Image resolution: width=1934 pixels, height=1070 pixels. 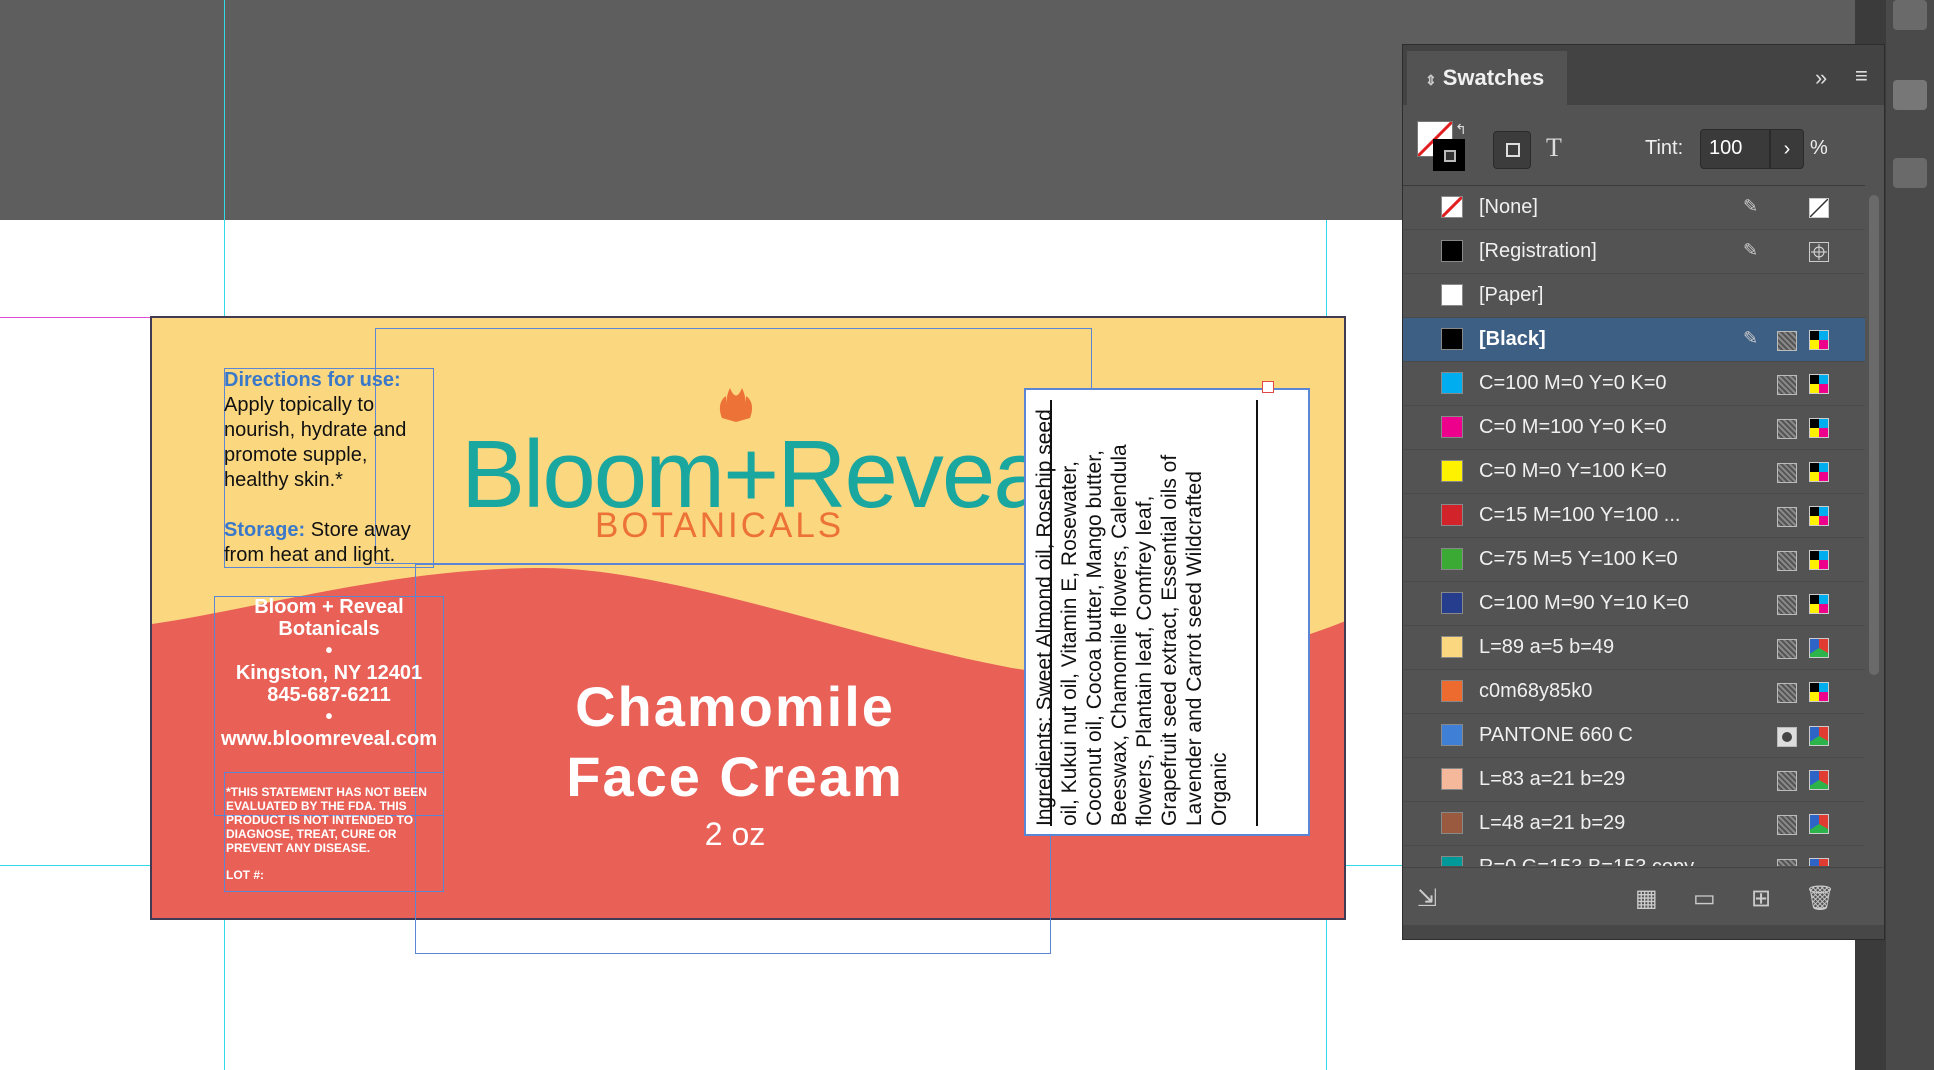 I want to click on layers-icon, so click(x=1910, y=95).